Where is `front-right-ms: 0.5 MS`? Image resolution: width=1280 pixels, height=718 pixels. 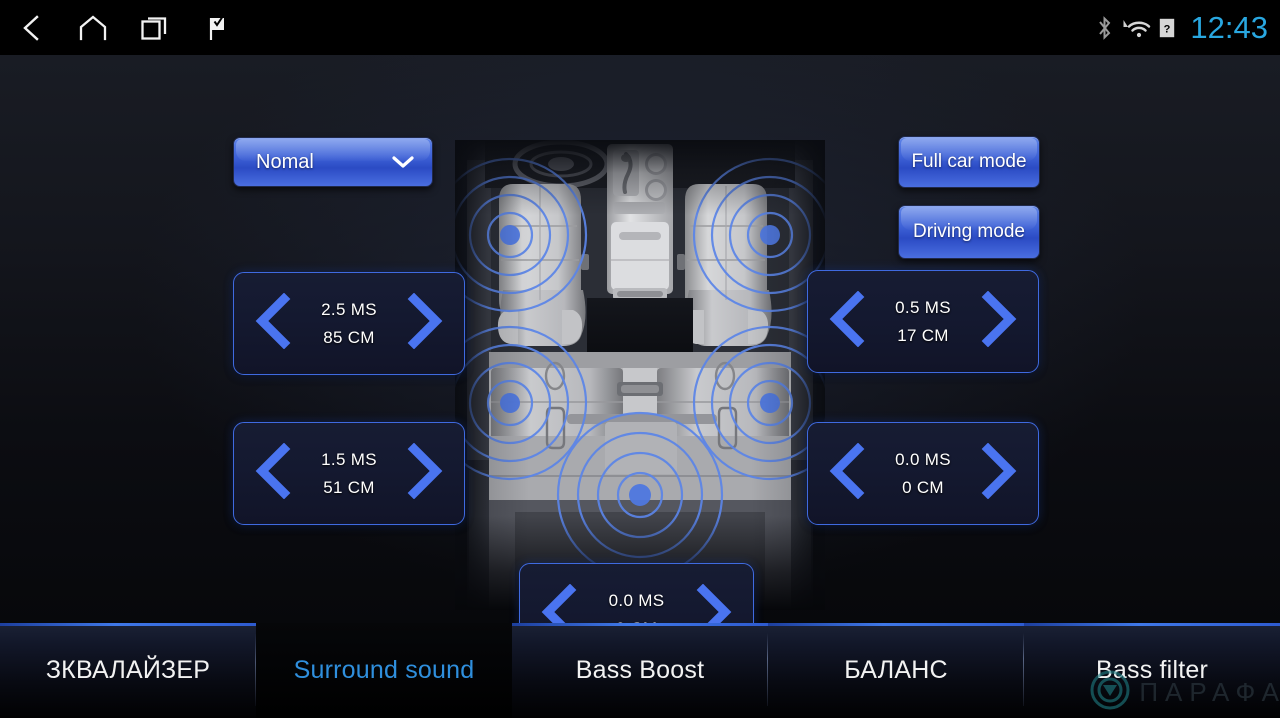 front-right-ms: 0.5 MS is located at coordinates (923, 307).